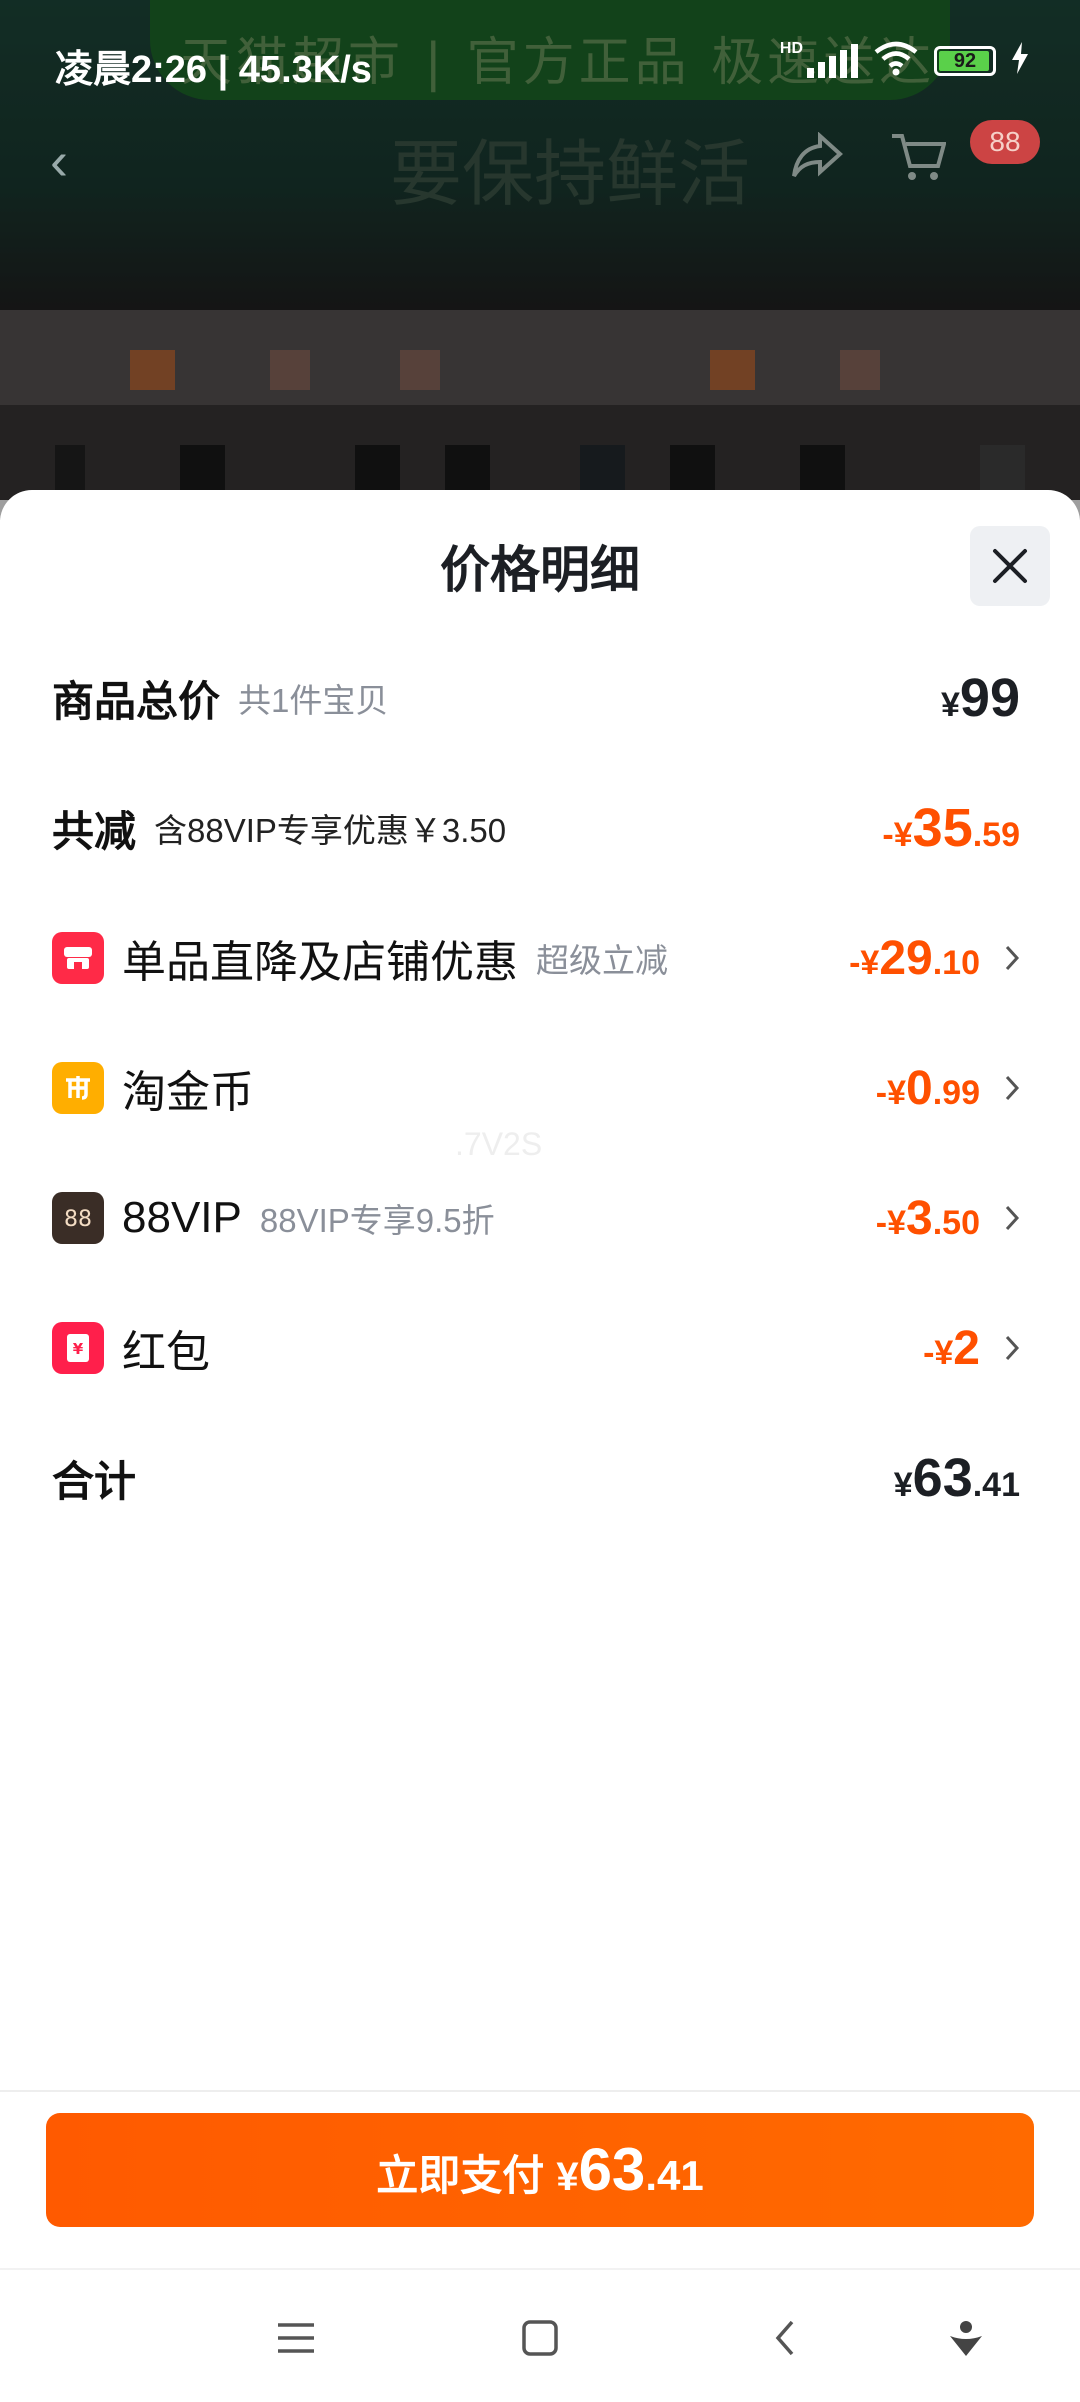  What do you see at coordinates (927, 1088) in the screenshot?
I see `discount-item-amount: -¥ 0 .99` at bounding box center [927, 1088].